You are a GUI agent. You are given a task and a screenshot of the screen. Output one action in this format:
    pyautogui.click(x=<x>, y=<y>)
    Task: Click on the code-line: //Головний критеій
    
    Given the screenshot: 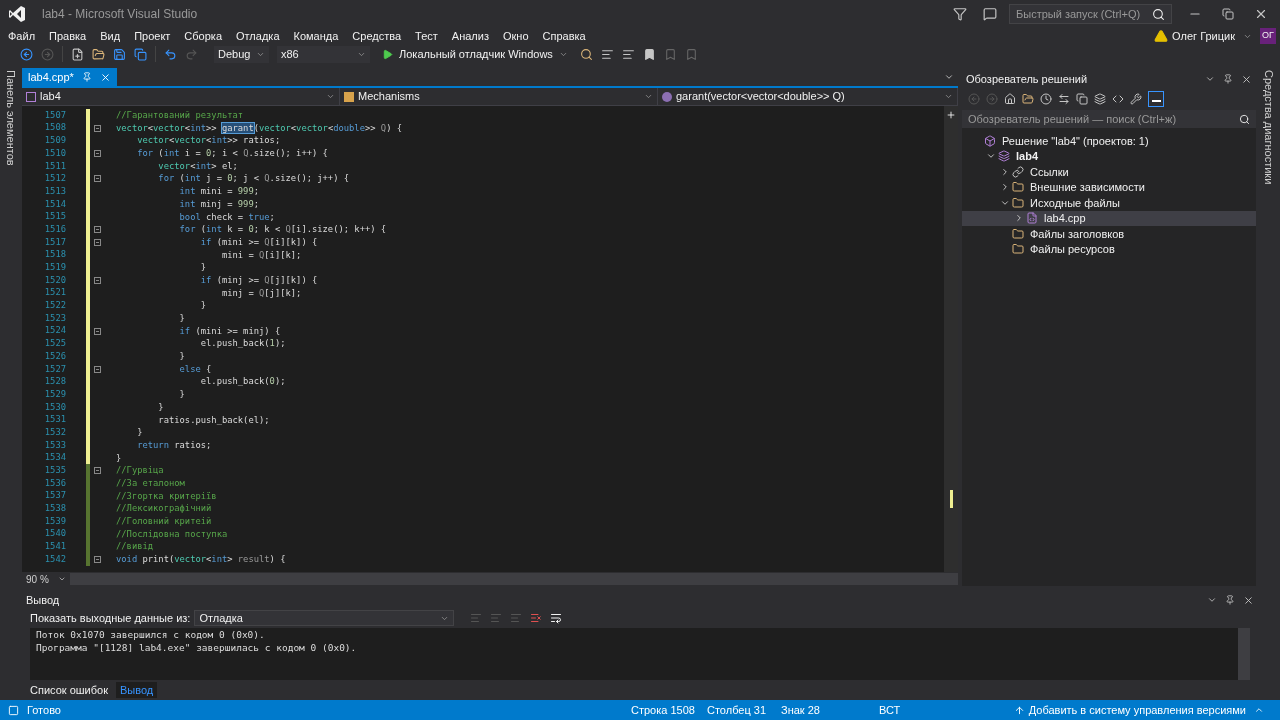 What is the action you would take?
    pyautogui.click(x=164, y=521)
    